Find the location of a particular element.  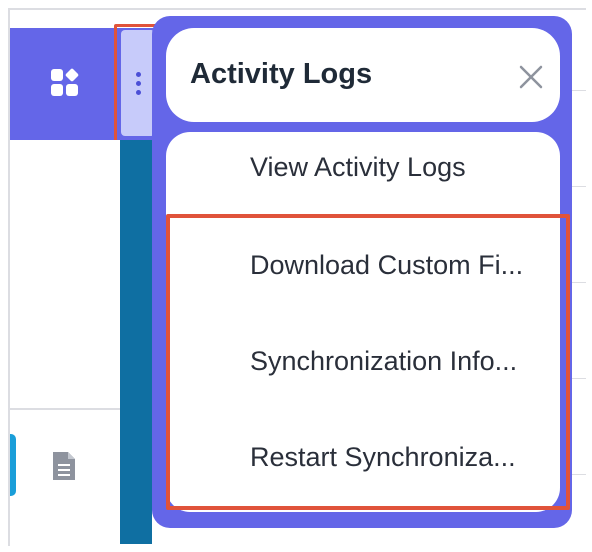

close-icon is located at coordinates (531, 77).